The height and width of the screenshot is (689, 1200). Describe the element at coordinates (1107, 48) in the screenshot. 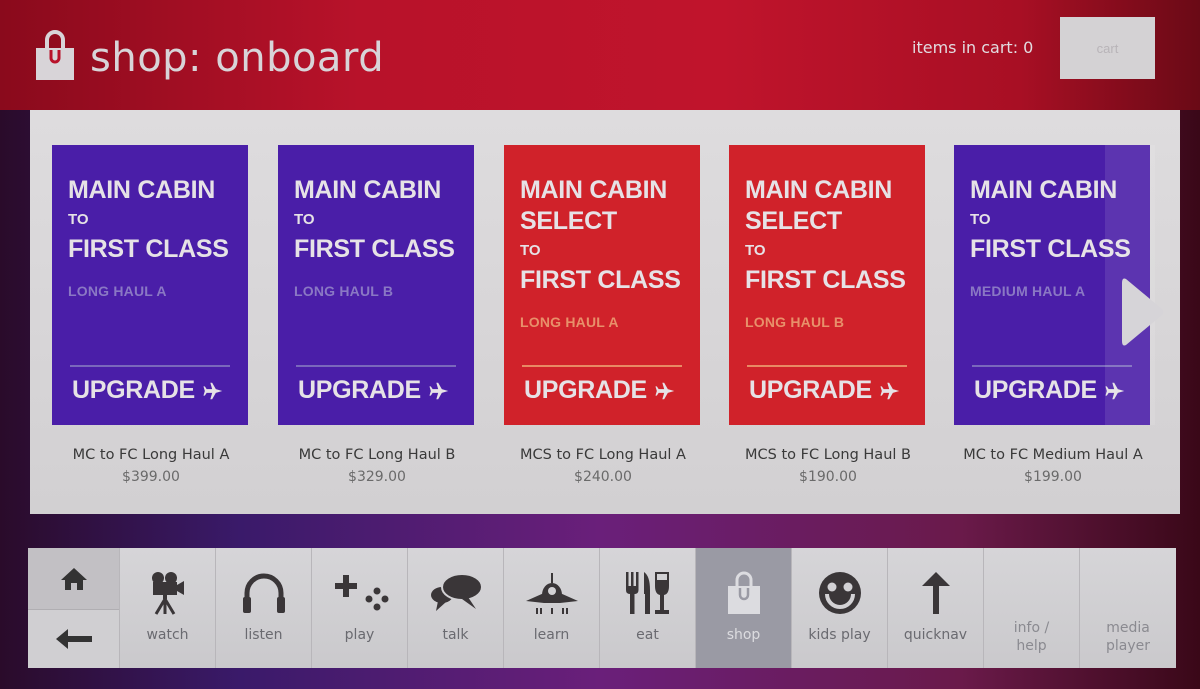

I see `cart-button: cart` at that location.